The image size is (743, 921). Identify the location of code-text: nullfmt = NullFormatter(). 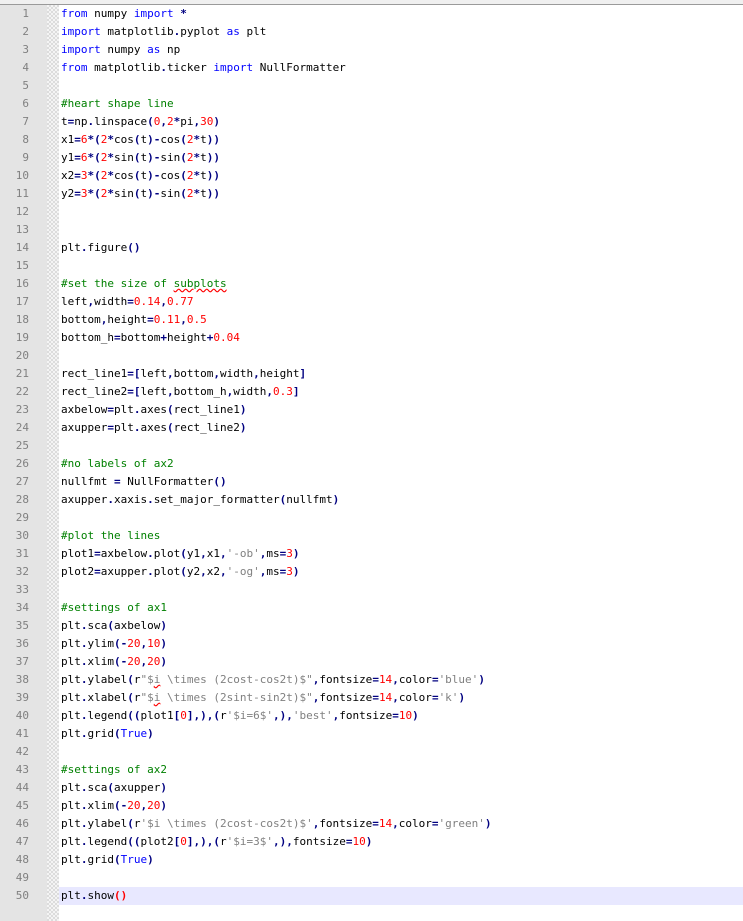
(401, 482).